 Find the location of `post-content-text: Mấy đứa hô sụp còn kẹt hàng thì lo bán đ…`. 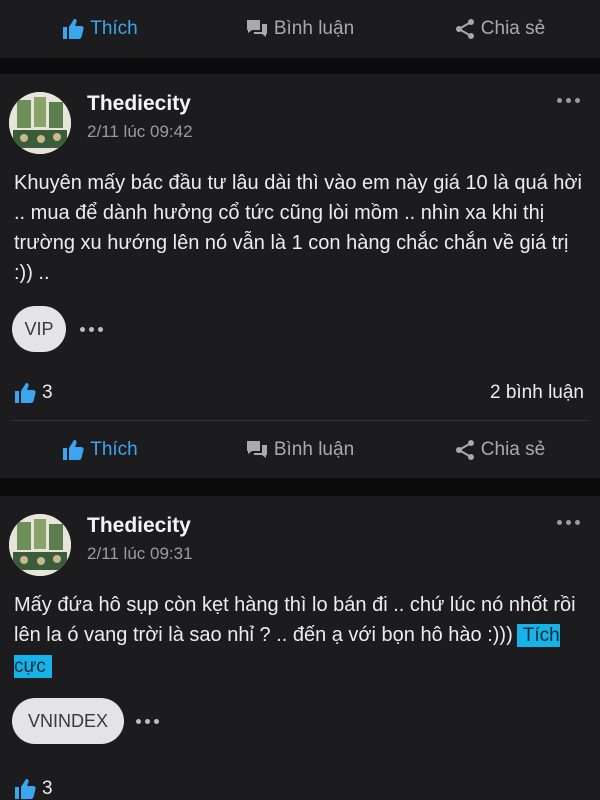

post-content-text: Mấy đứa hô sụp còn kẹt hàng thì lo bán đ… is located at coordinates (295, 620).